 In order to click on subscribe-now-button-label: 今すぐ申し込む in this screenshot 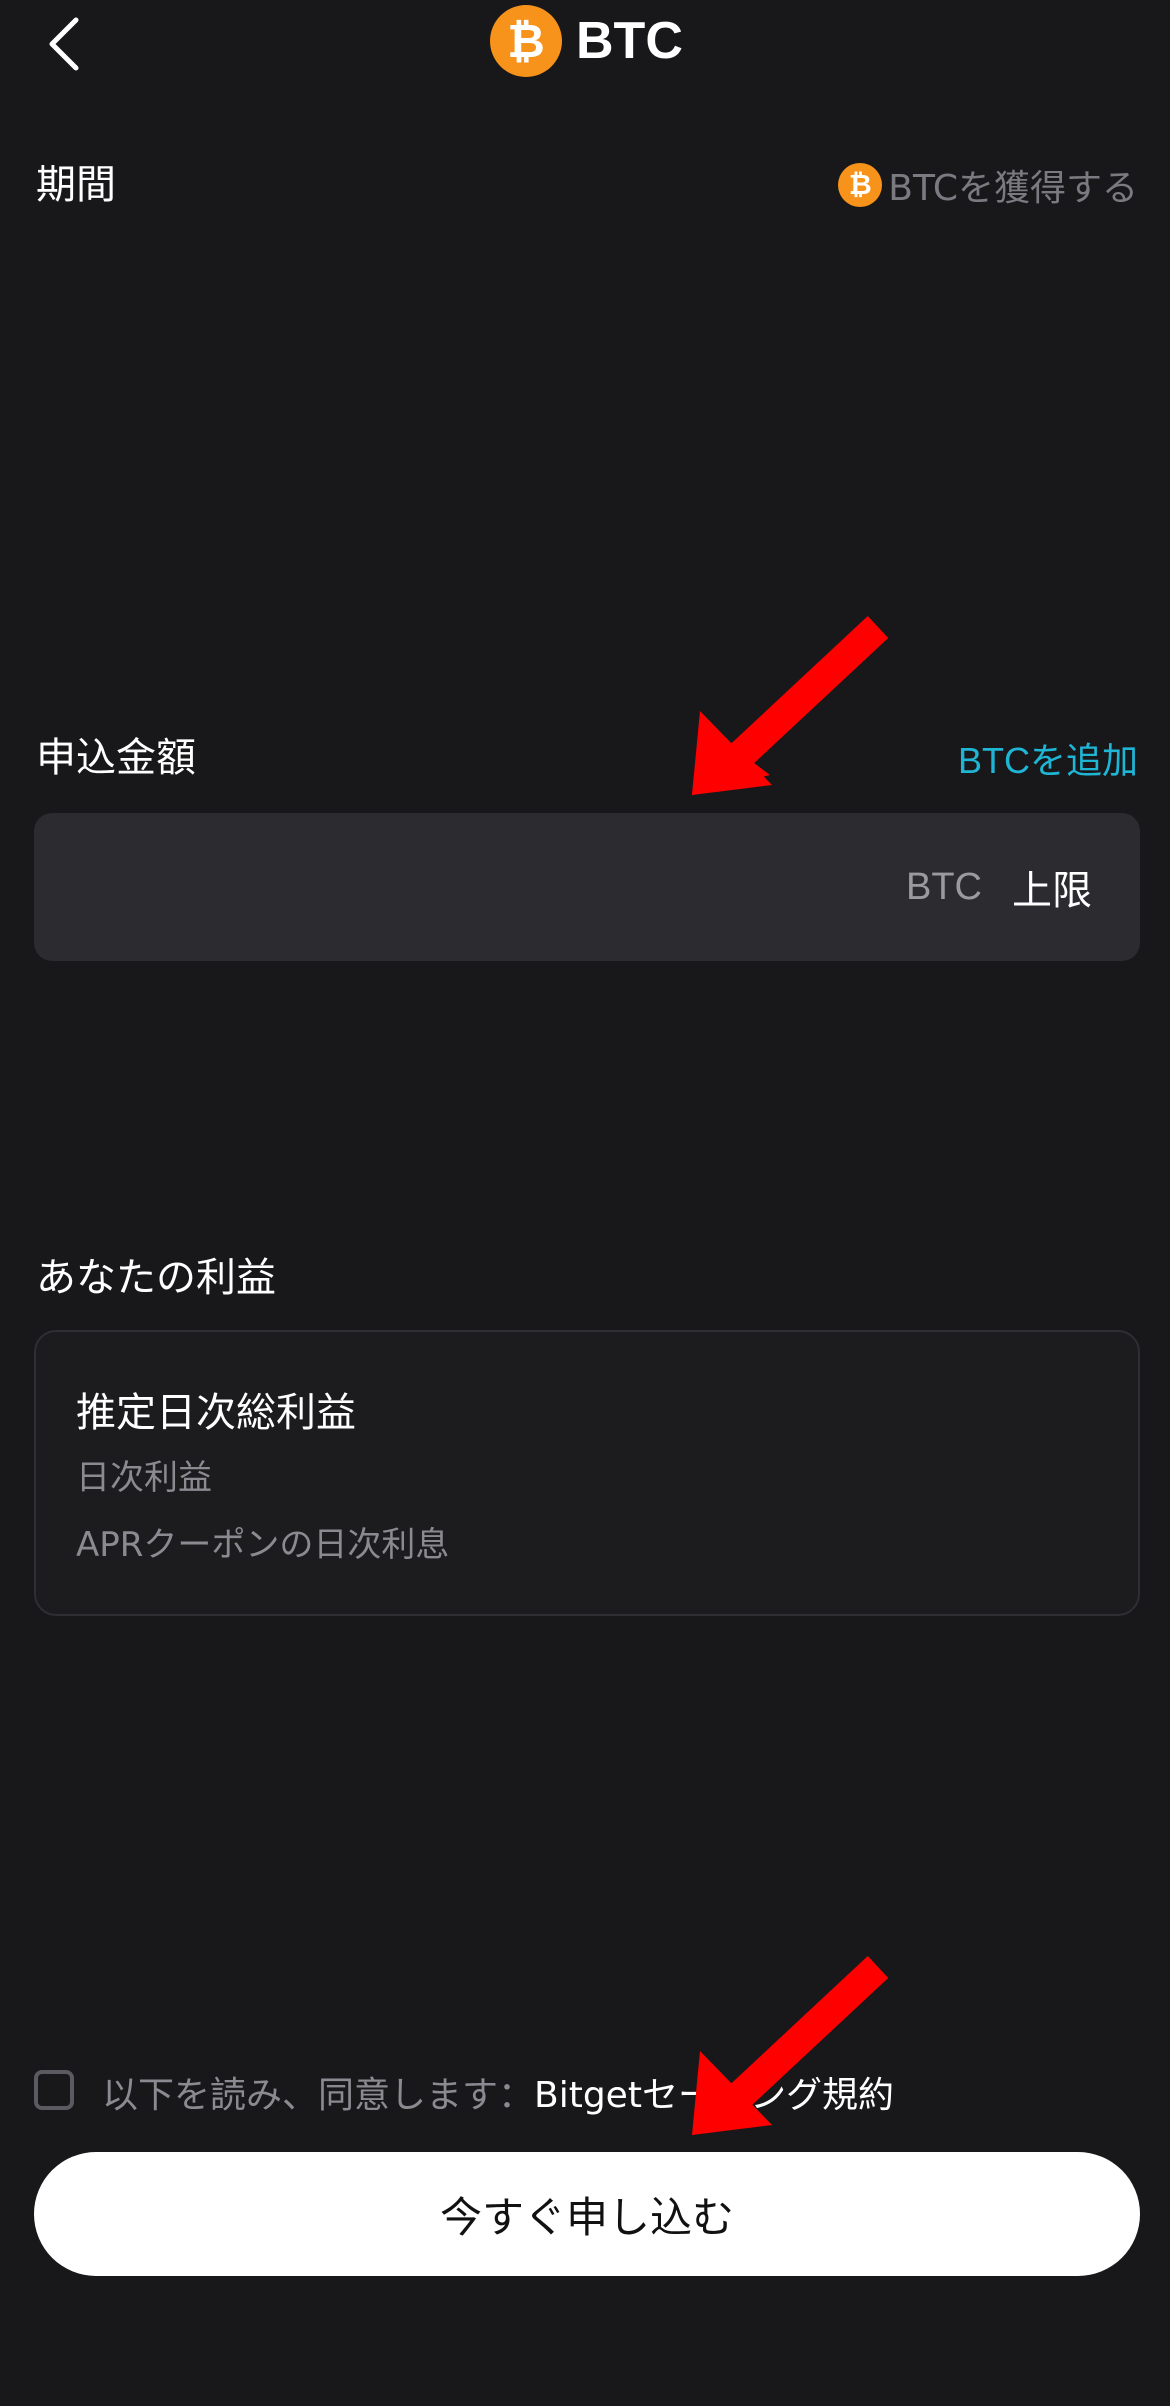, I will do `click(586, 2217)`.